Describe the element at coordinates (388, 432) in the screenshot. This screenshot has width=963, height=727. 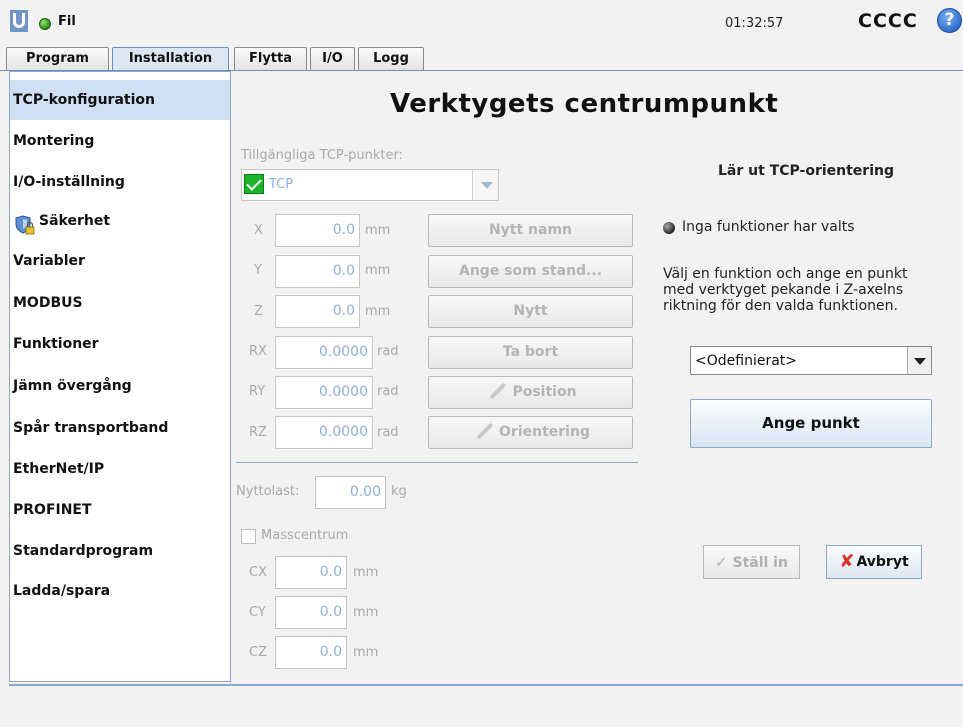
I see `unit-rz: rad` at that location.